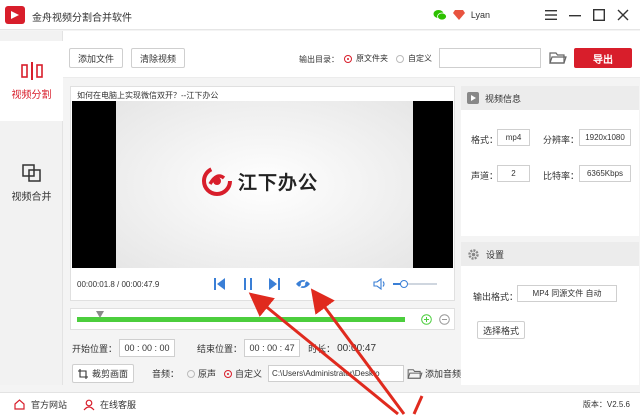 Image resolution: width=640 pixels, height=416 pixels. What do you see at coordinates (443, 373) in the screenshot?
I see `add-audio-button: 添加音频` at bounding box center [443, 373].